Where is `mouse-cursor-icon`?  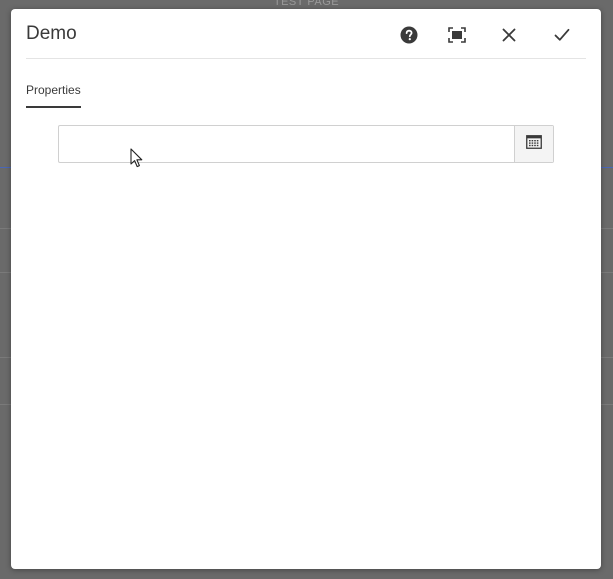 mouse-cursor-icon is located at coordinates (137, 160).